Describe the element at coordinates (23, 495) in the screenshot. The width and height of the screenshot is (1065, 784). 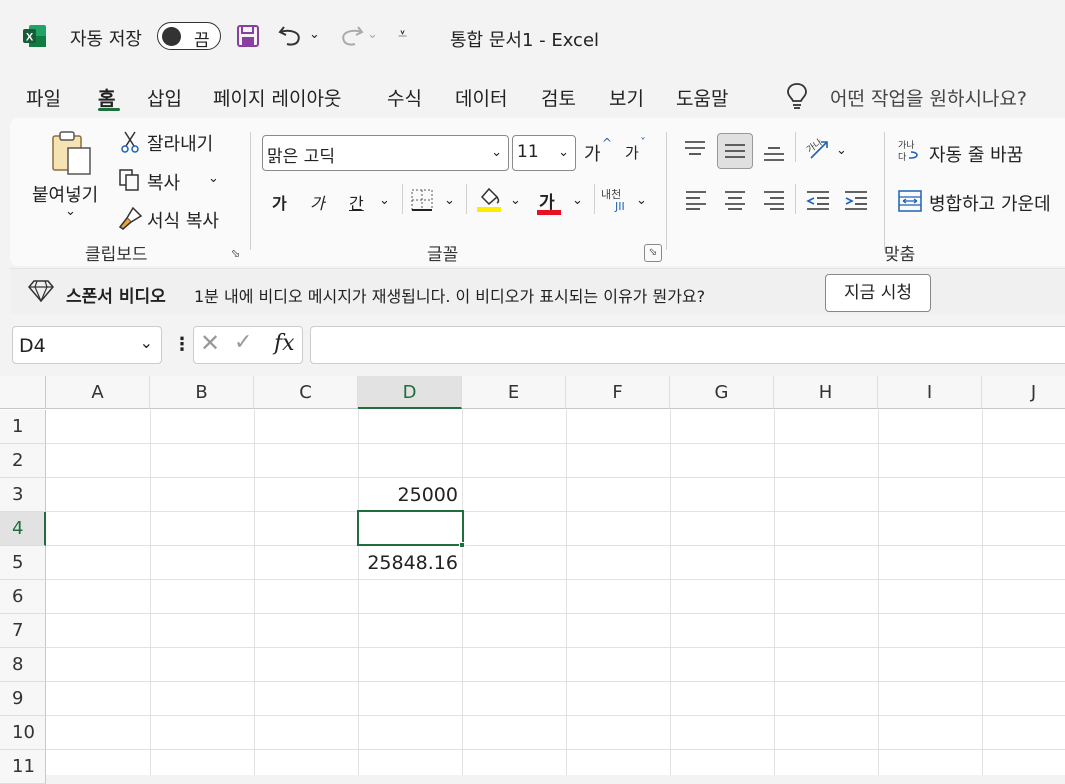
I see `row-header-3: 3` at that location.